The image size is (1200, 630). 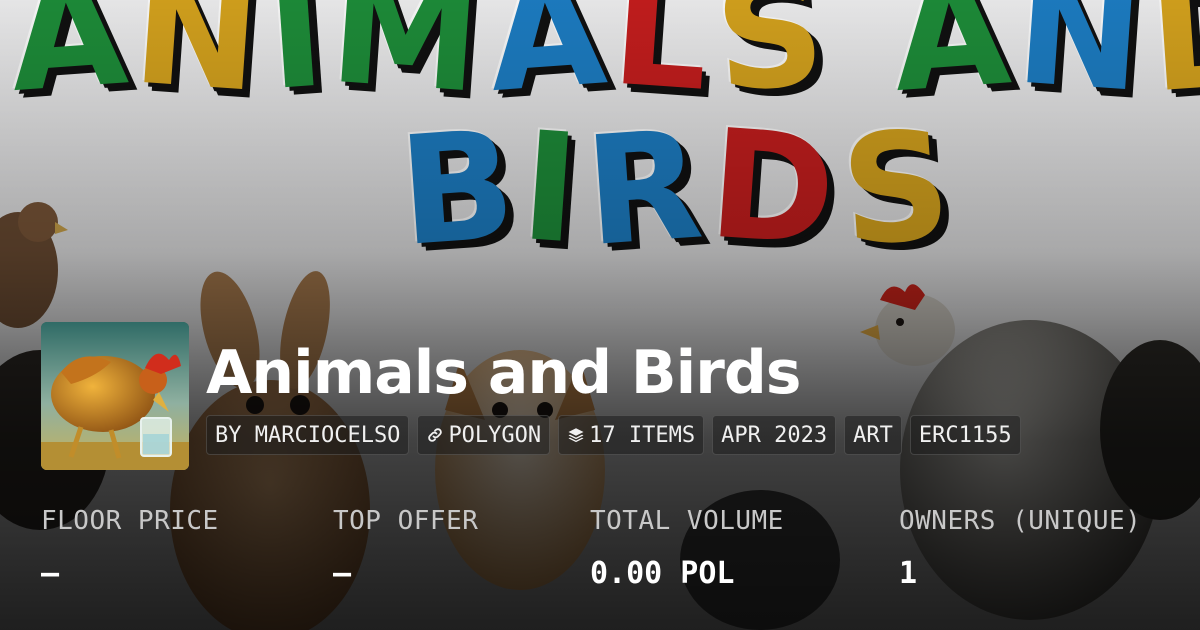 I want to click on token-standard-tag-label: ERC1155, so click(x=965, y=435).